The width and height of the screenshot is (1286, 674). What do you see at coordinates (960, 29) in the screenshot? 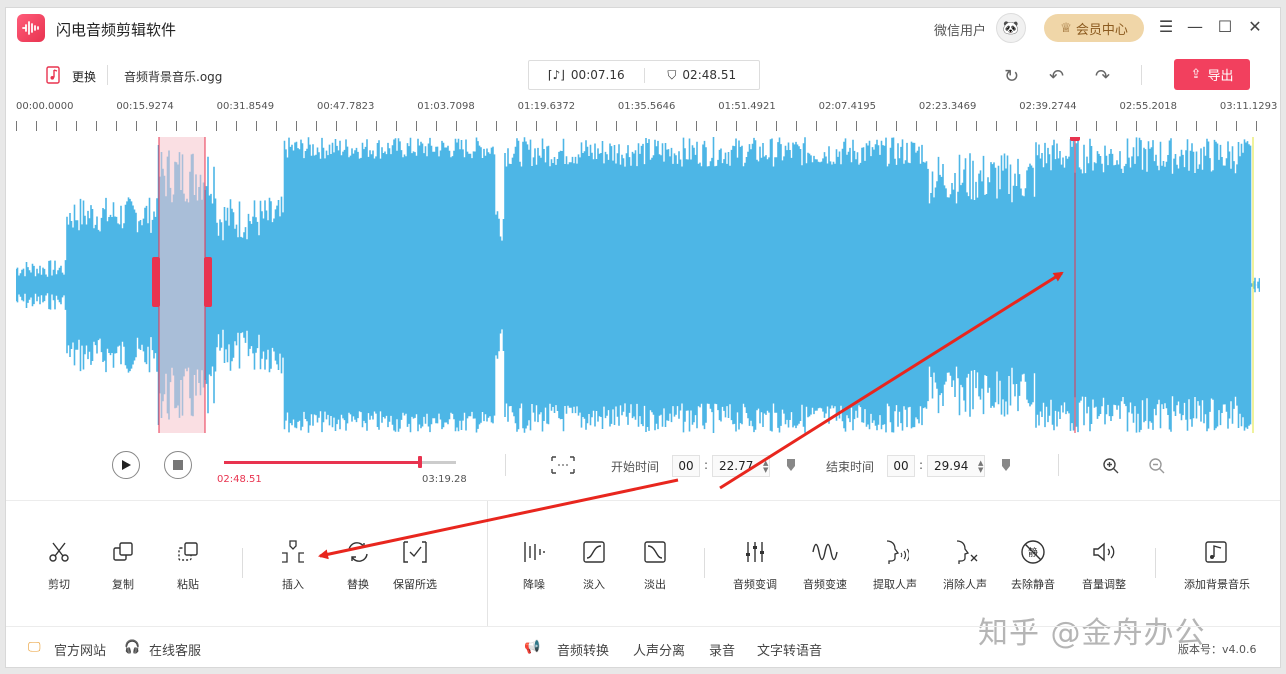
I see `user-name: 微信用户` at bounding box center [960, 29].